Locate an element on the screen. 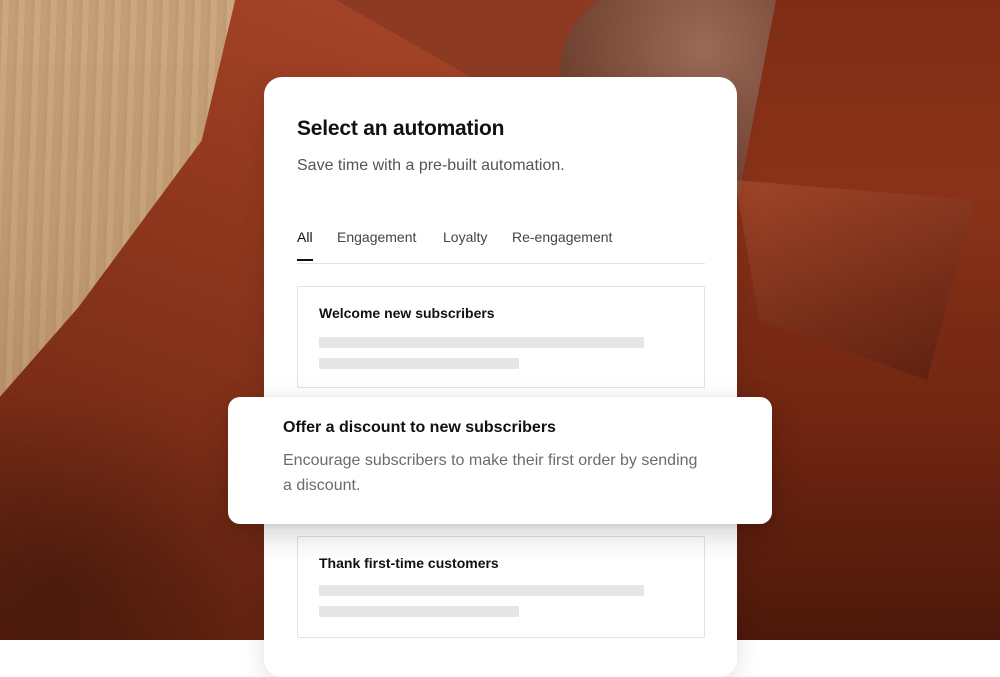 The width and height of the screenshot is (1000, 677). tab-re-engagement: Re-engagement is located at coordinates (562, 244).